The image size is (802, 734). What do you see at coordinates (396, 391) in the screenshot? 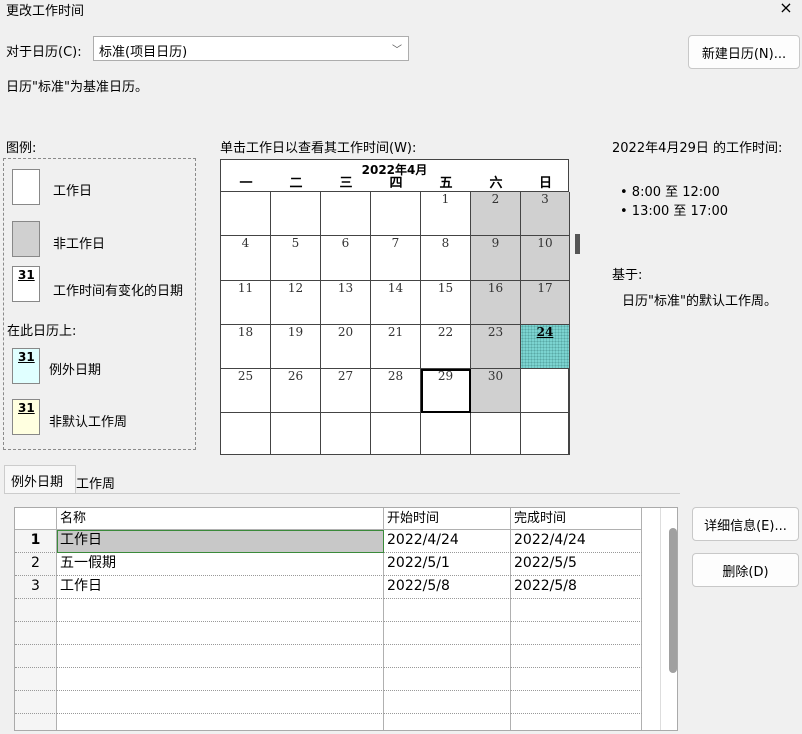
I see `calendar-day: 28` at bounding box center [396, 391].